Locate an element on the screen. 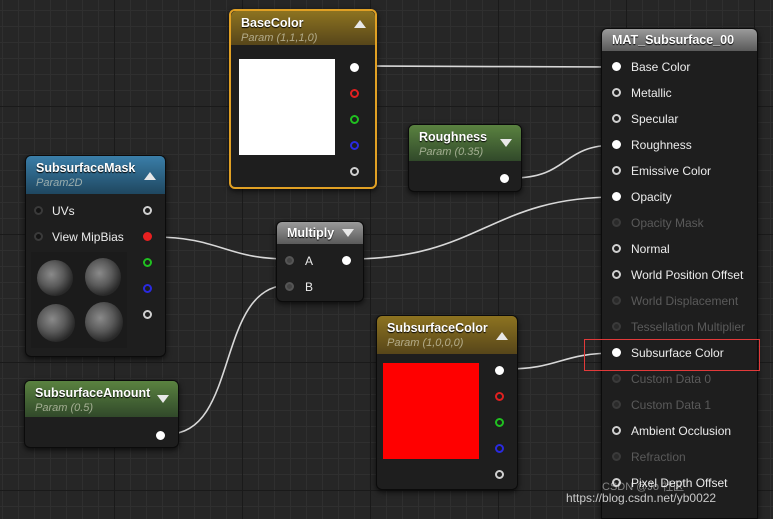 The width and height of the screenshot is (773, 519). roughness-node-subtitle: Param (0.35) is located at coordinates (451, 152).